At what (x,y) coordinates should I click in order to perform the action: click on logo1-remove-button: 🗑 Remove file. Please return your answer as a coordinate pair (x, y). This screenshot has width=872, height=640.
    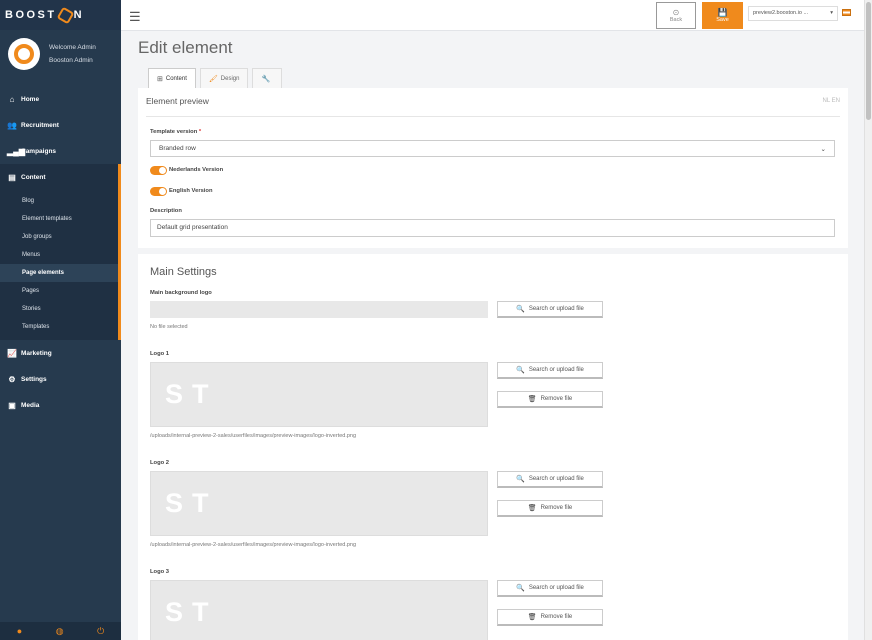
    Looking at the image, I should click on (550, 399).